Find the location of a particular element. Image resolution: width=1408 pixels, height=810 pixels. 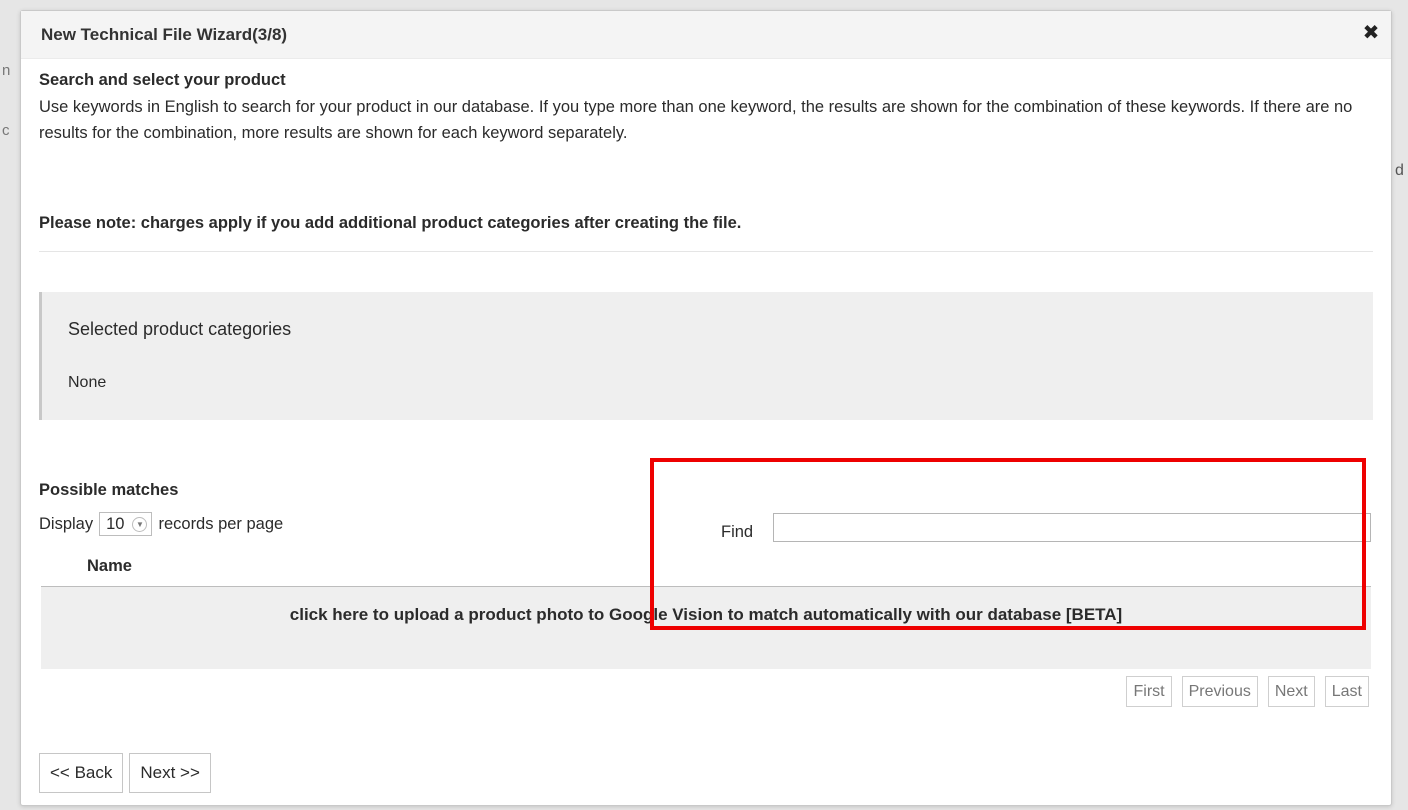

possible-matches-title: Possible matches is located at coordinates (109, 490).